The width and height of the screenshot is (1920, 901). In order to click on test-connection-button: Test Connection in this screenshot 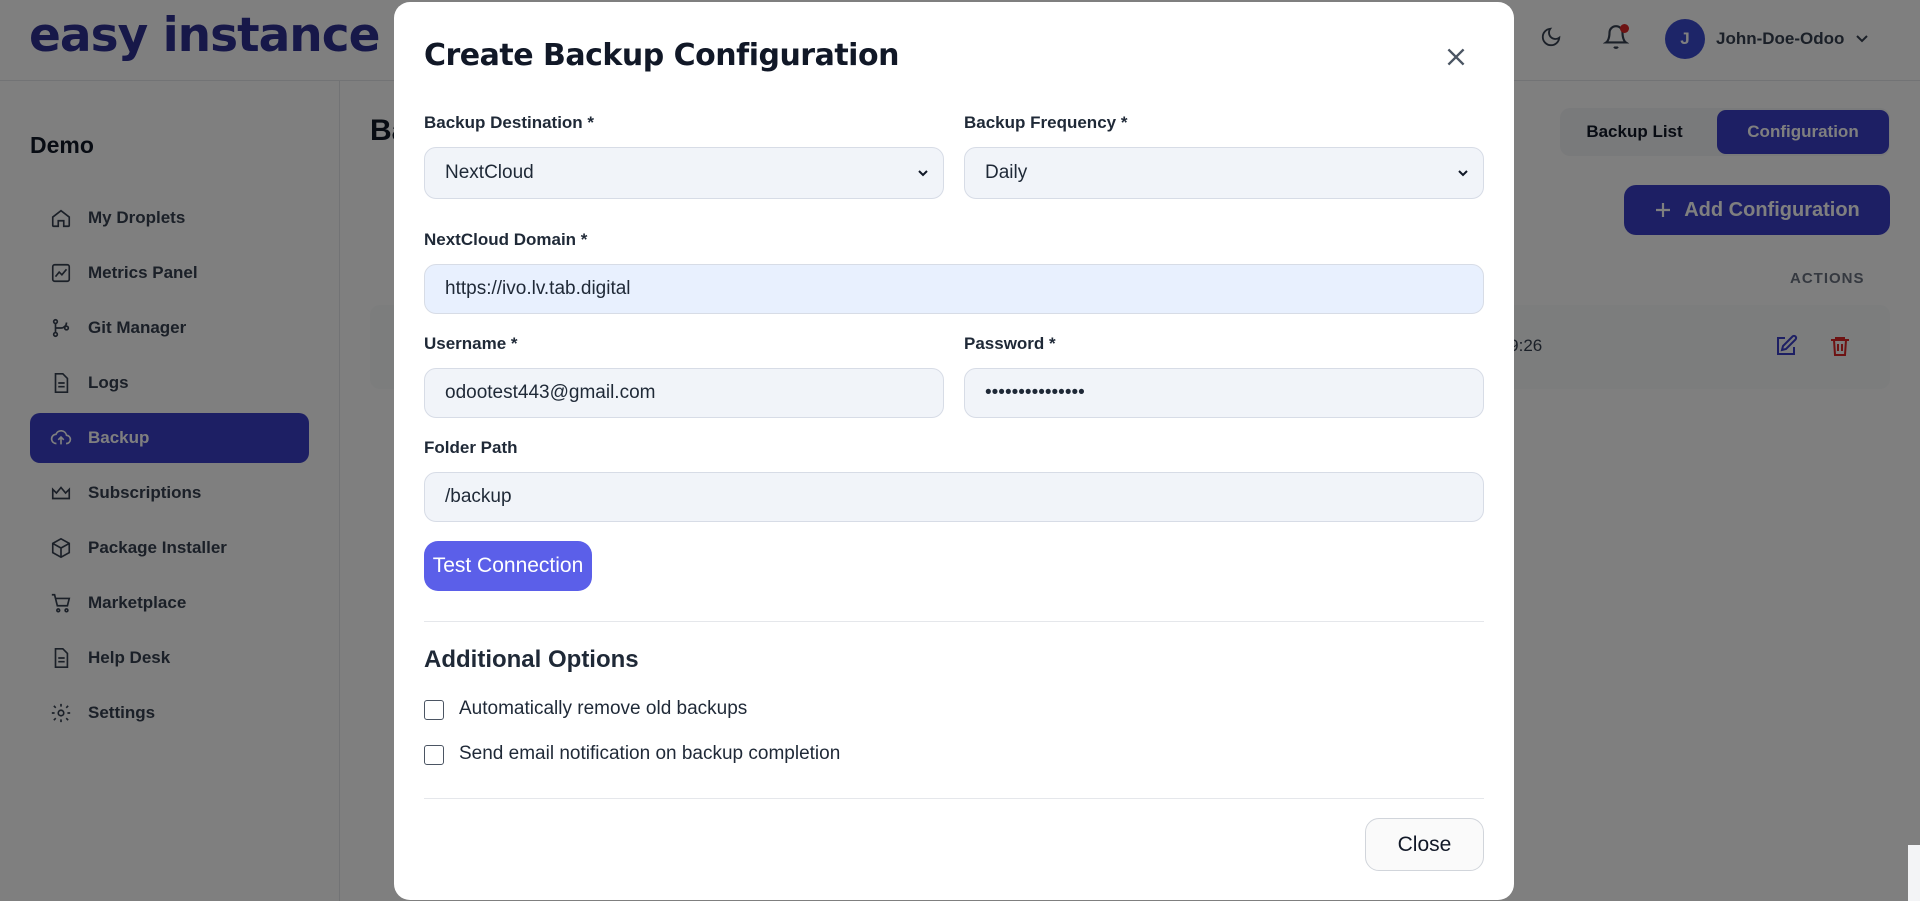, I will do `click(508, 566)`.